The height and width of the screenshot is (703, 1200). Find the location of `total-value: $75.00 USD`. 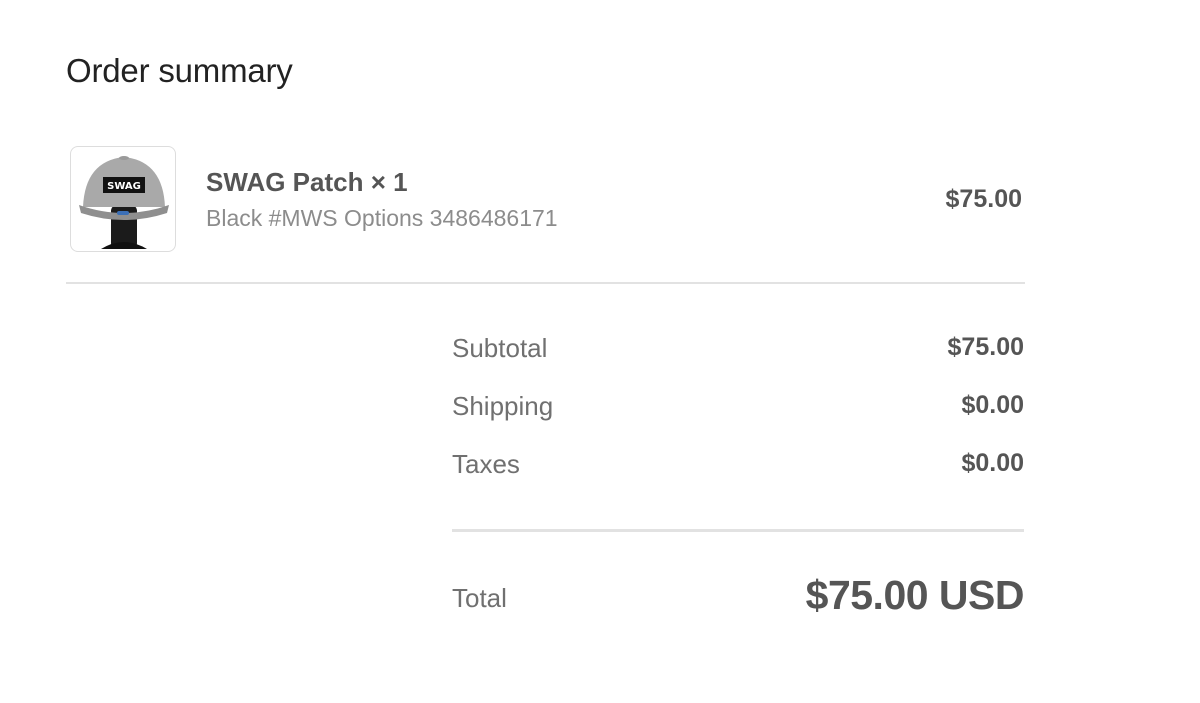

total-value: $75.00 USD is located at coordinates (915, 595).